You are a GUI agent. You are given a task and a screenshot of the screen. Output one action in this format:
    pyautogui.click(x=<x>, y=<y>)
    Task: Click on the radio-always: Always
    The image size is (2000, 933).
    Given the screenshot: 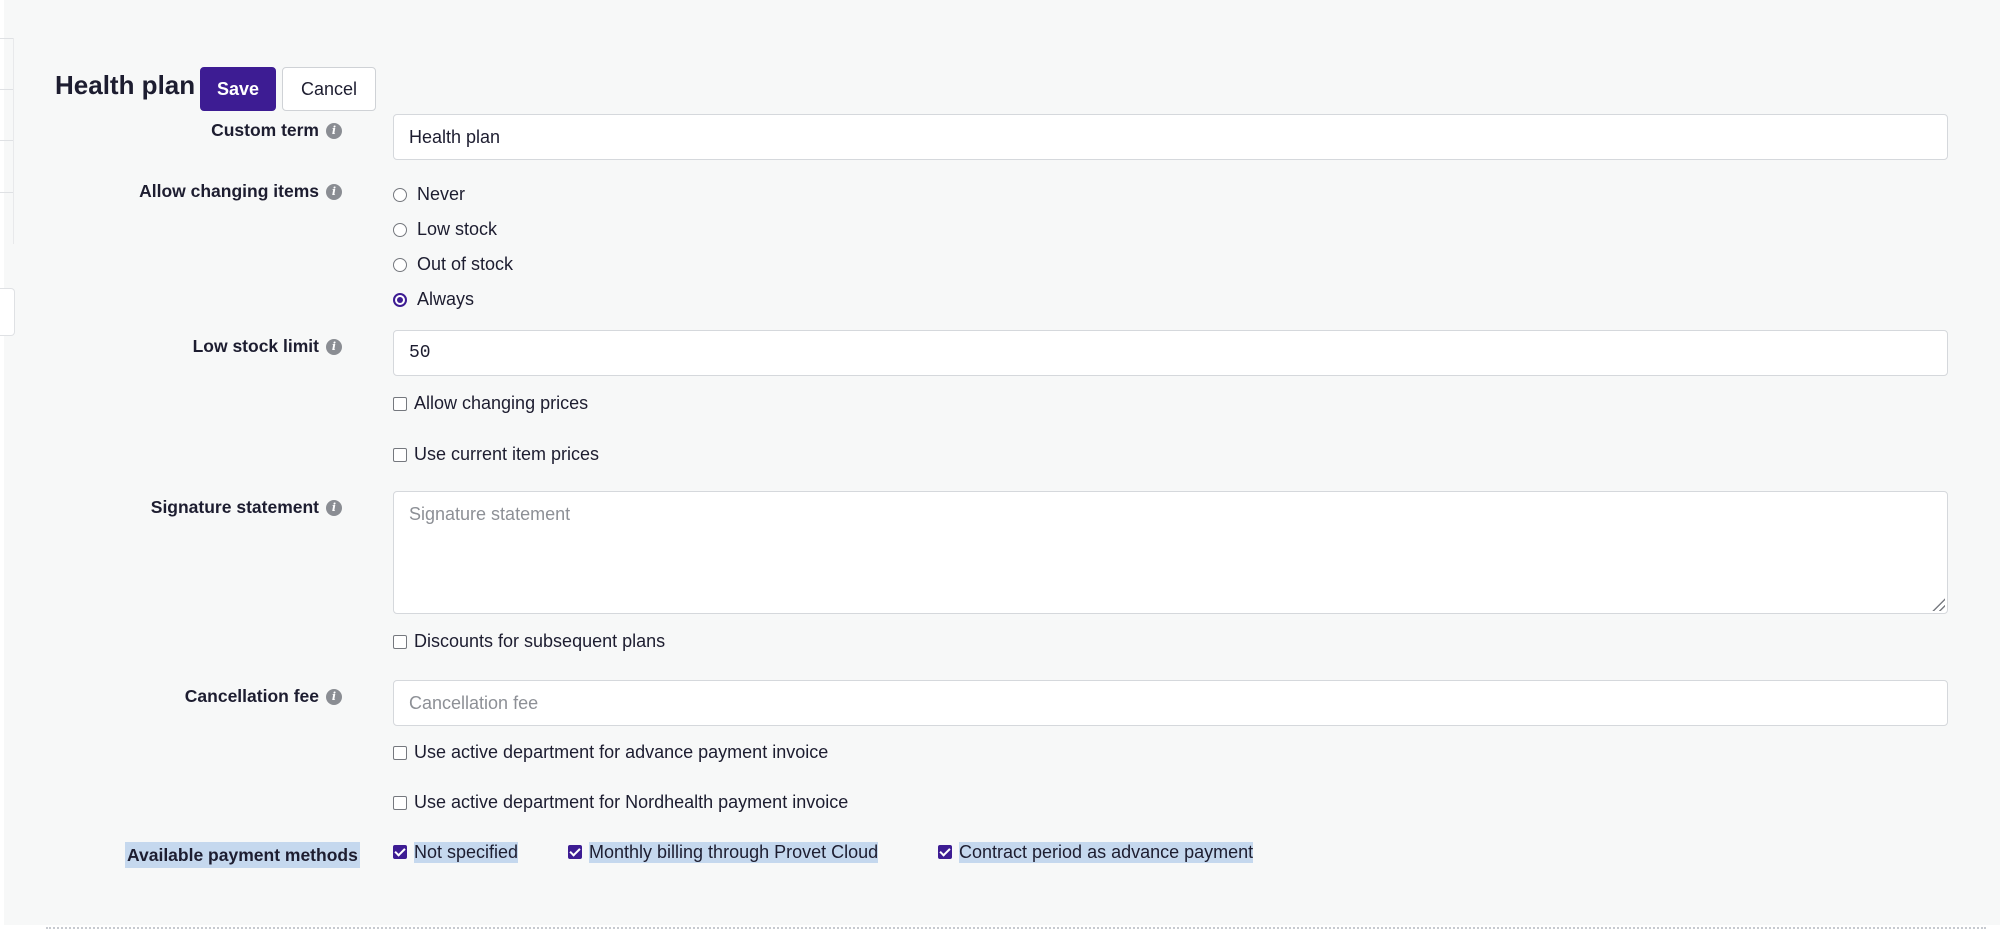 What is the action you would take?
    pyautogui.click(x=433, y=299)
    